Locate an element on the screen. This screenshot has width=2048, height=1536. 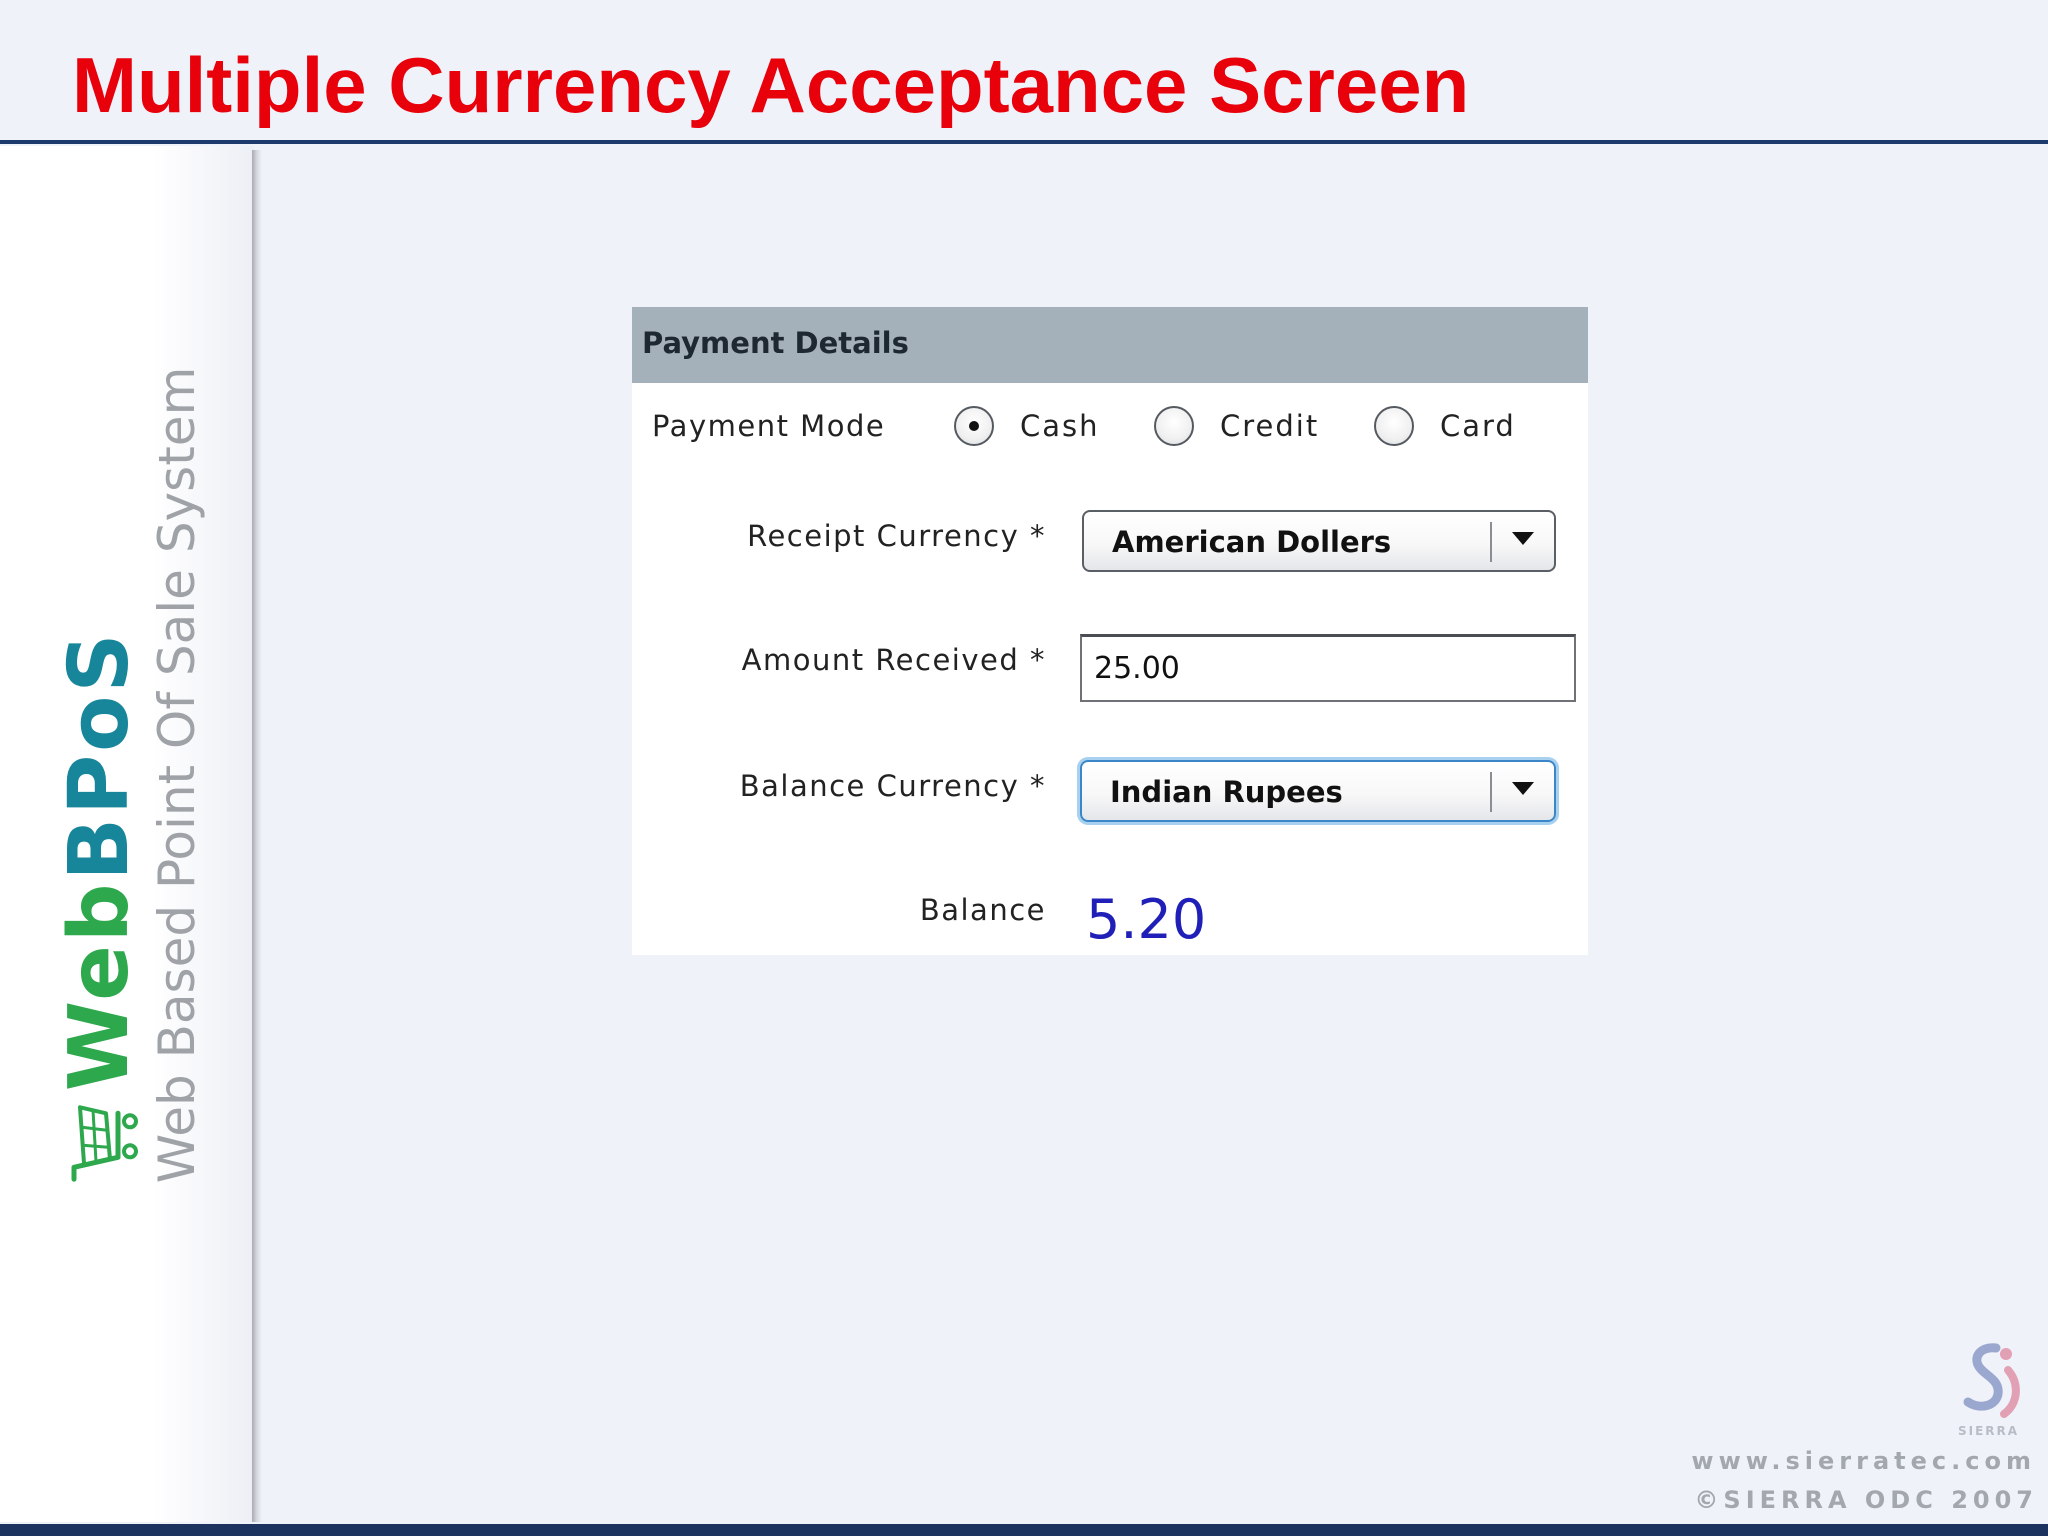
slide-title: Multiple Currency Acceptance Screen is located at coordinates (771, 85).